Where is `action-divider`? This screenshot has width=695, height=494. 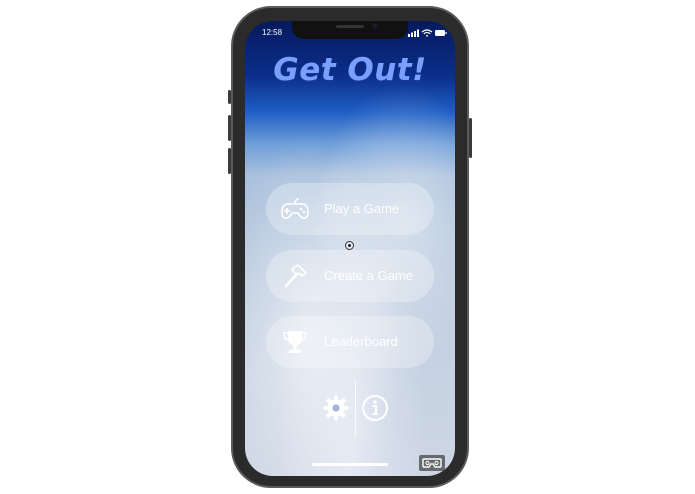
action-divider is located at coordinates (355, 408).